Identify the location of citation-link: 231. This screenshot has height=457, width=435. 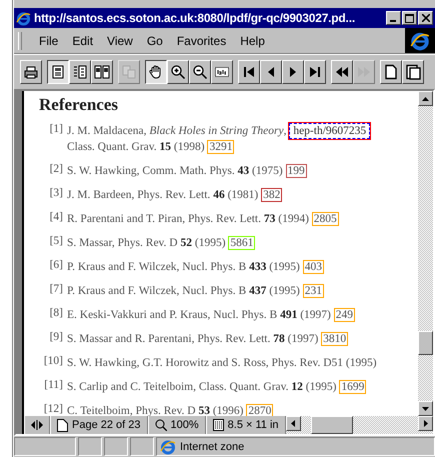
(313, 291).